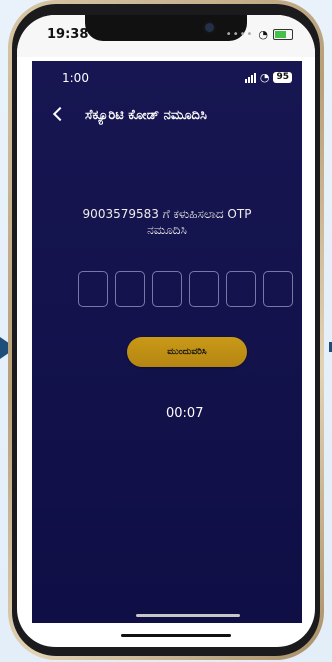 This screenshot has height=662, width=332. Describe the element at coordinates (185, 289) in the screenshot. I see `otp-input-group` at that location.